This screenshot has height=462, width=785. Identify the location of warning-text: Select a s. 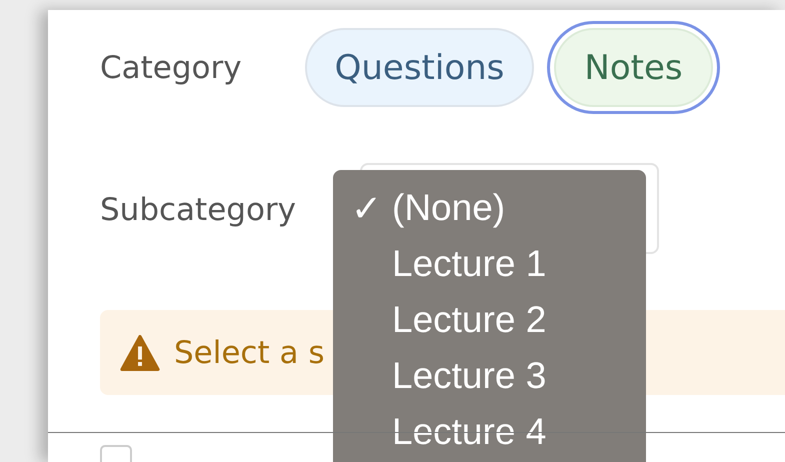
(249, 352).